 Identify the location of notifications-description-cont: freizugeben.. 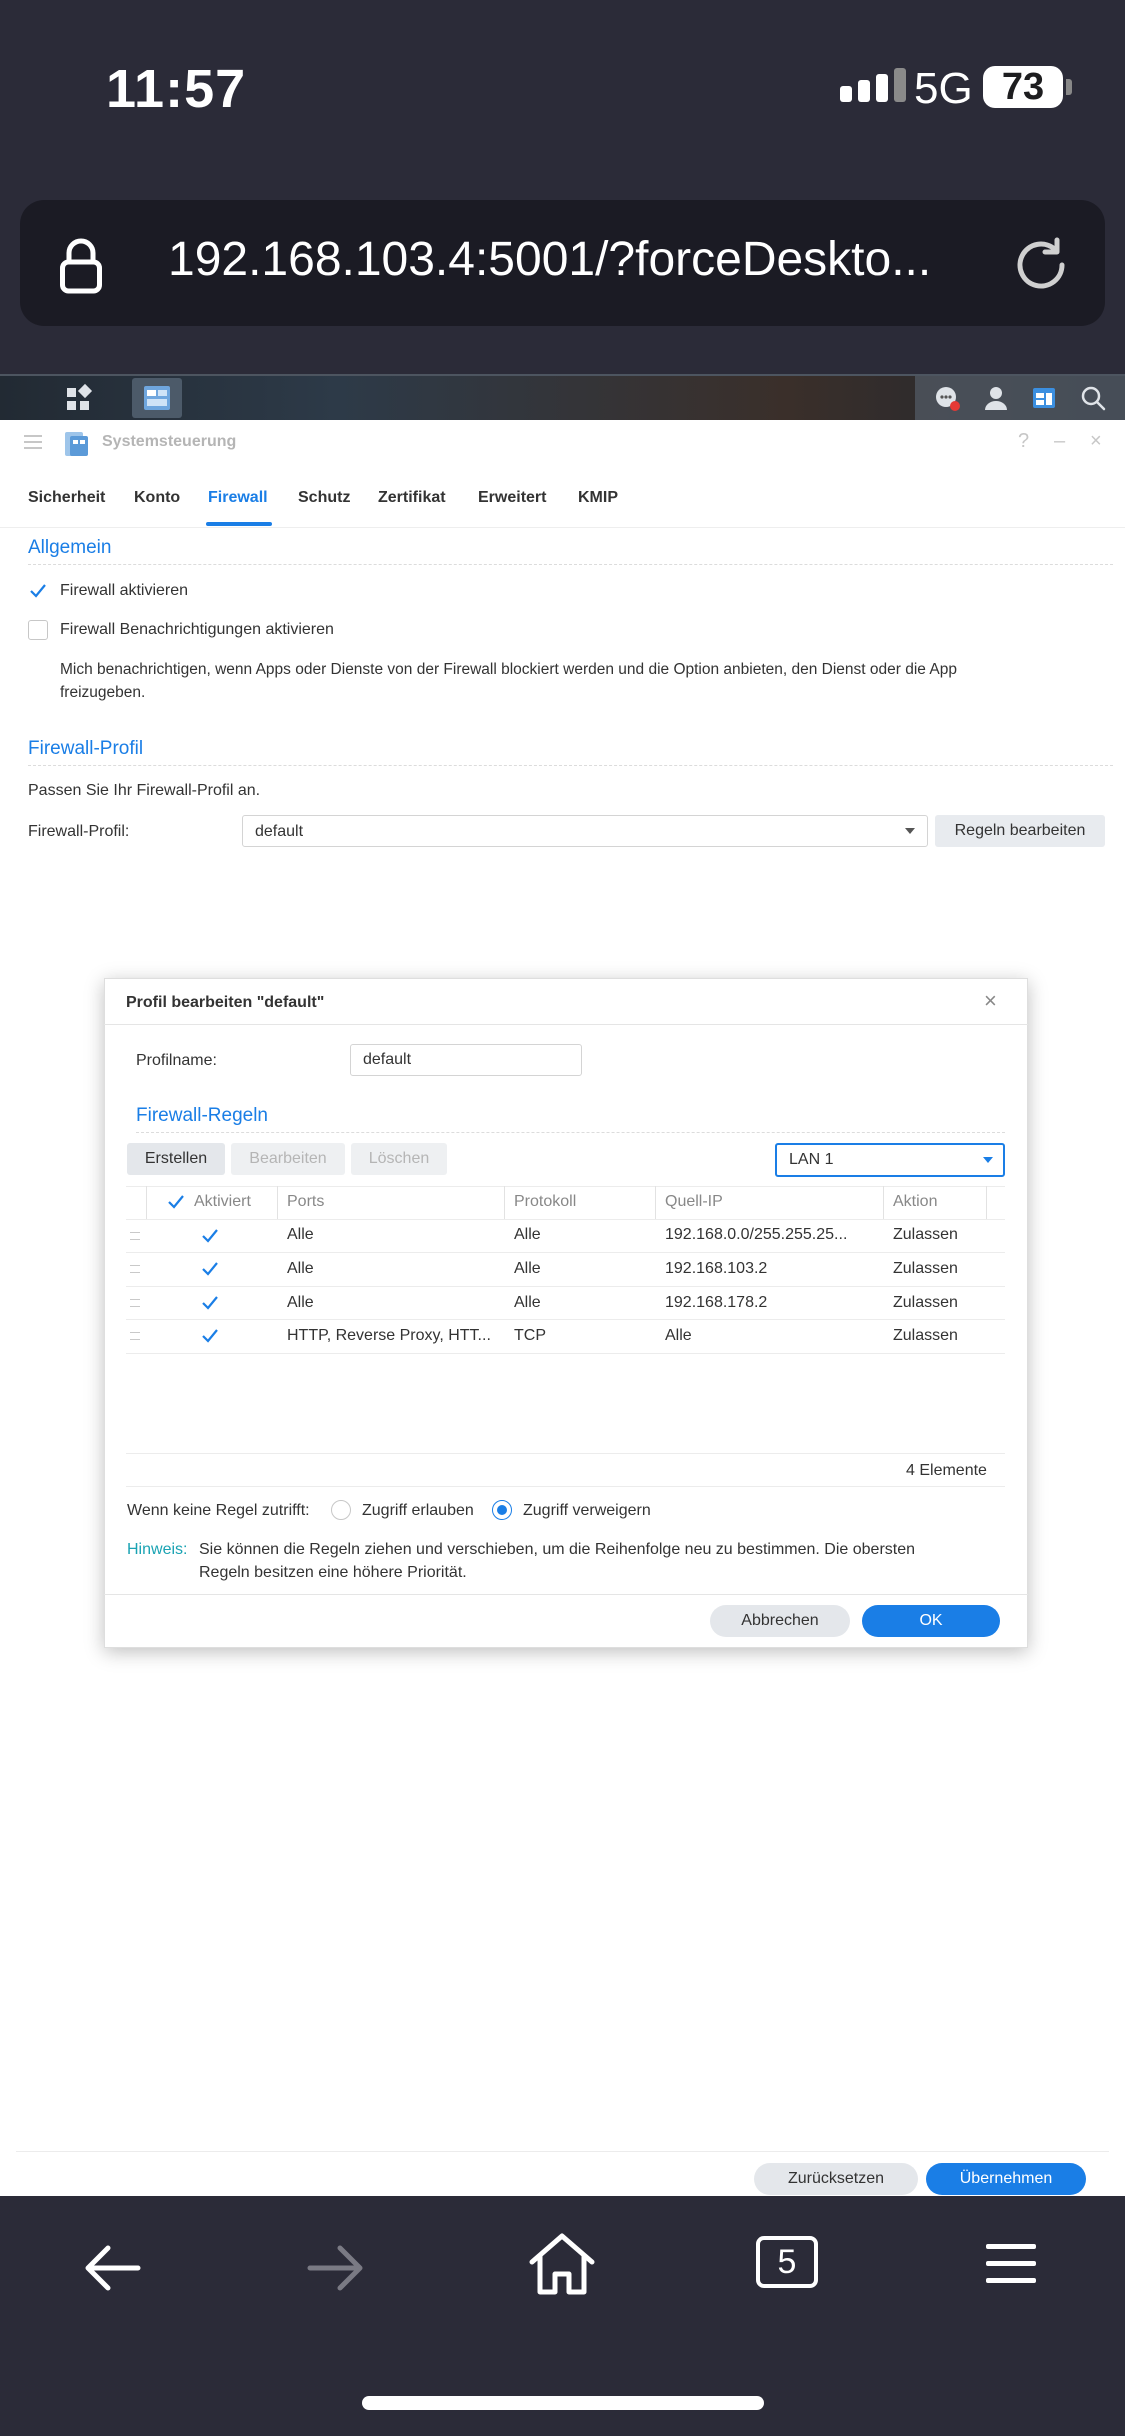
(103, 692).